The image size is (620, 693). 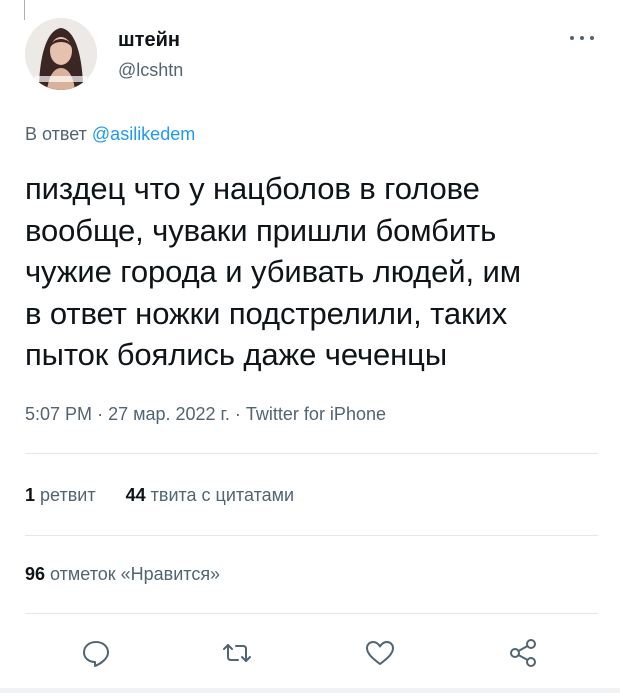 What do you see at coordinates (222, 495) in the screenshot?
I see `quotes-label: твита с цитатами` at bounding box center [222, 495].